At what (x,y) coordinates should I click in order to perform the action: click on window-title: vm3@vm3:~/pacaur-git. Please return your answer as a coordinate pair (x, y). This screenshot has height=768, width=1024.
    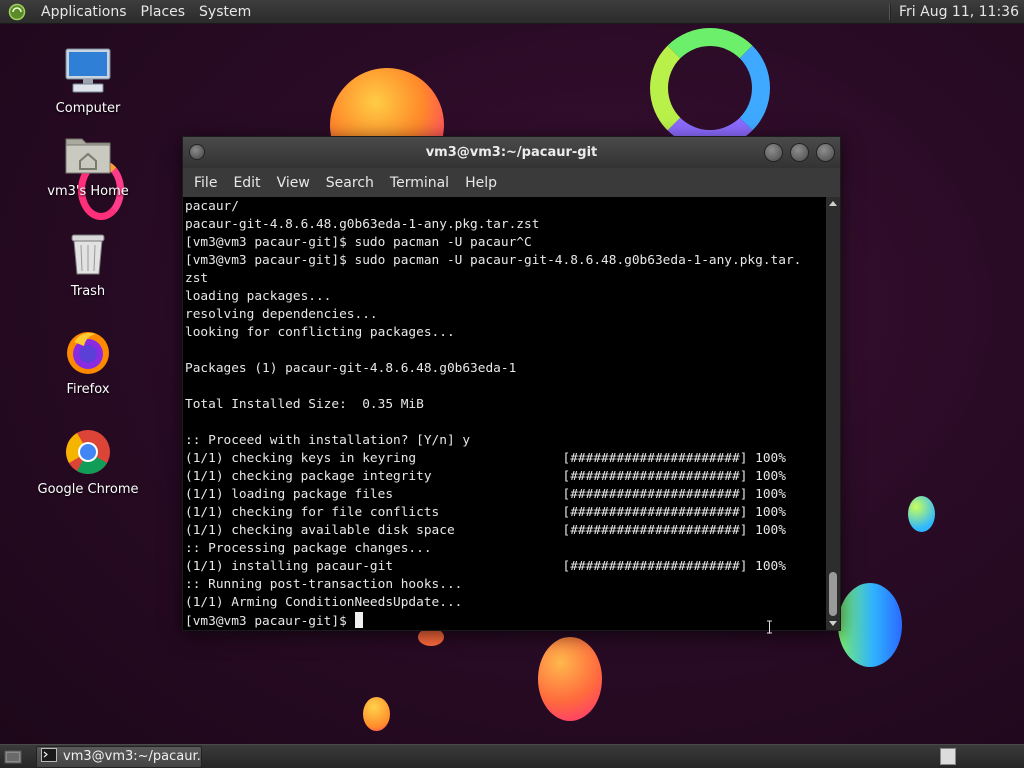
    Looking at the image, I should click on (511, 152).